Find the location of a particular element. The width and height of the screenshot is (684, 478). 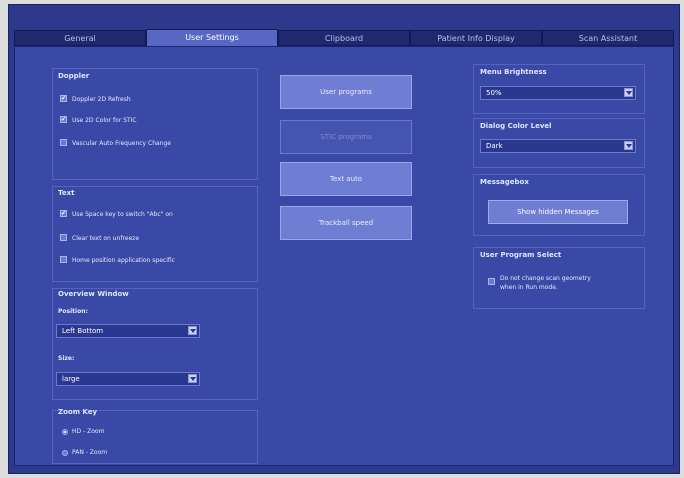

tab-user-settings: User Settings is located at coordinates (212, 38).